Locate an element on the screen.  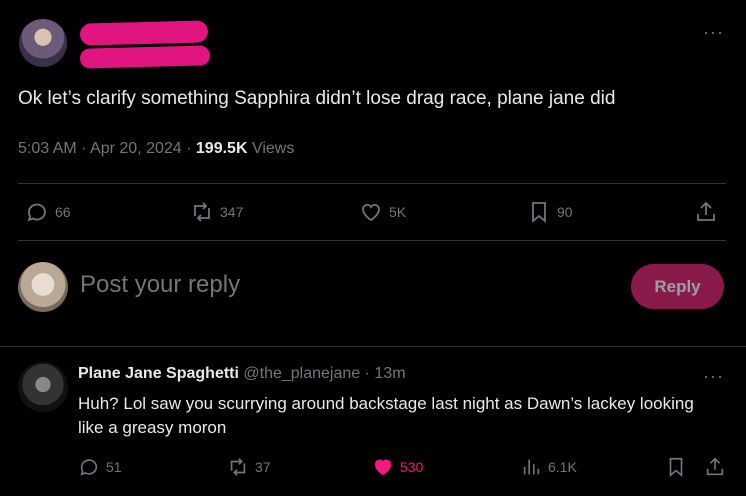
redacted-author-handle is located at coordinates (145, 57).